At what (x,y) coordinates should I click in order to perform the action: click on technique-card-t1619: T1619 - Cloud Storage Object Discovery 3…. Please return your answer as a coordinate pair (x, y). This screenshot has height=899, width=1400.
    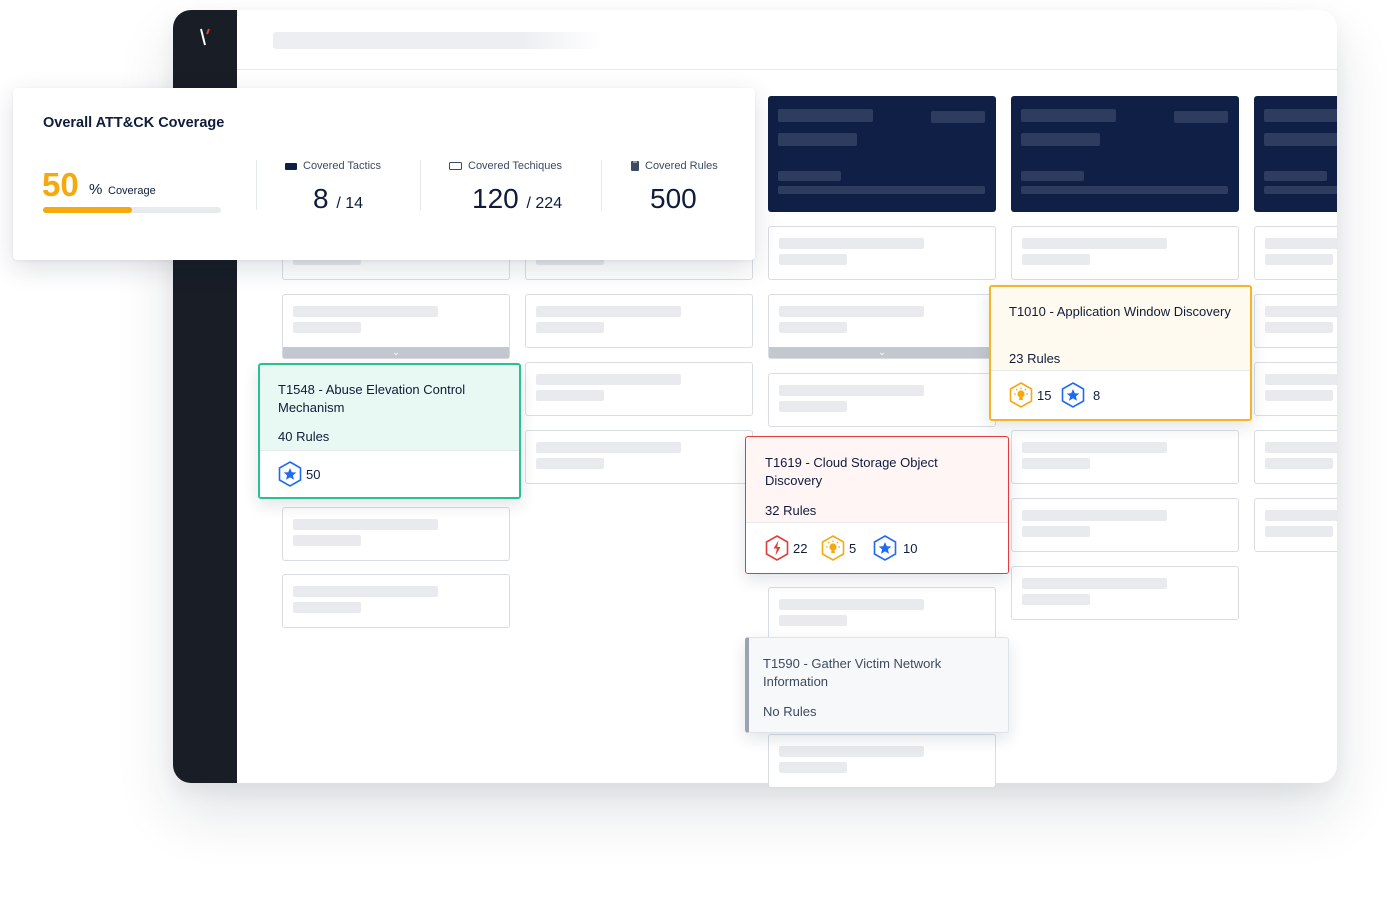
    Looking at the image, I should click on (877, 505).